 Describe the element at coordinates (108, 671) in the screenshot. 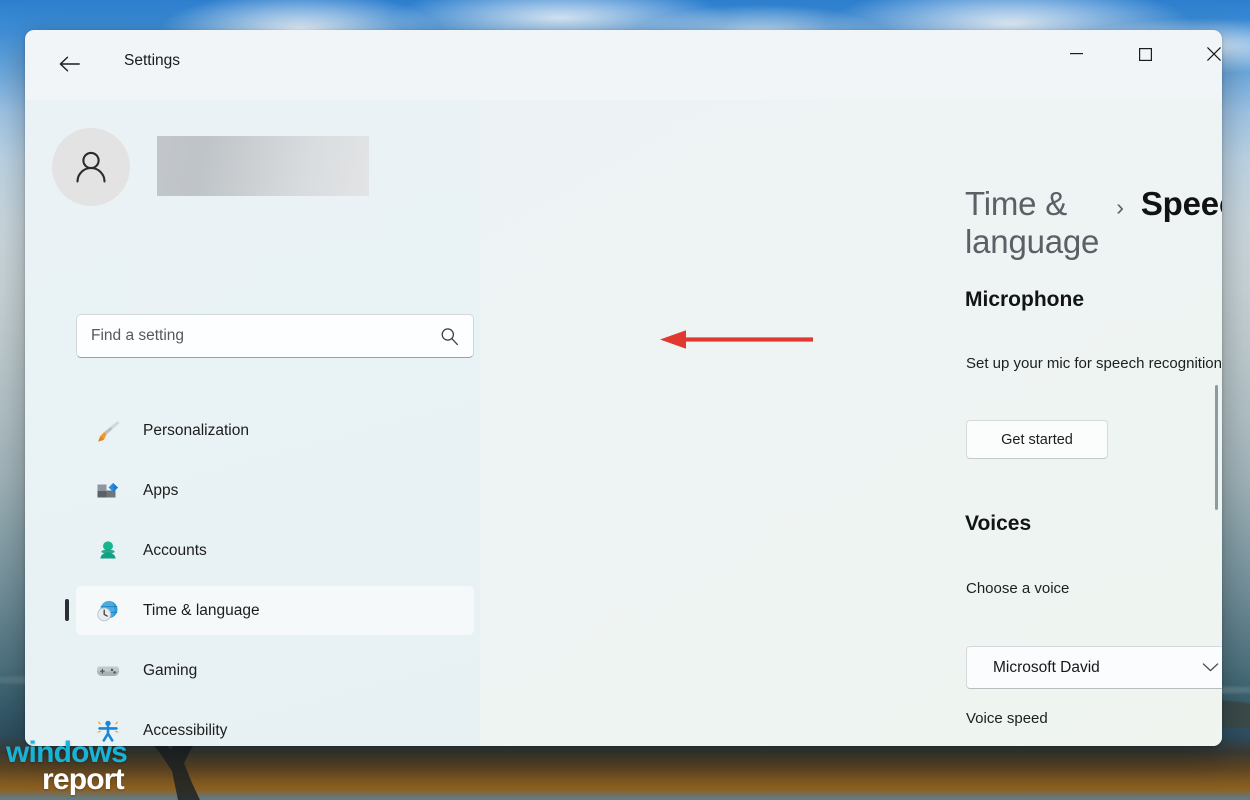

I see `gamepad-icon` at that location.